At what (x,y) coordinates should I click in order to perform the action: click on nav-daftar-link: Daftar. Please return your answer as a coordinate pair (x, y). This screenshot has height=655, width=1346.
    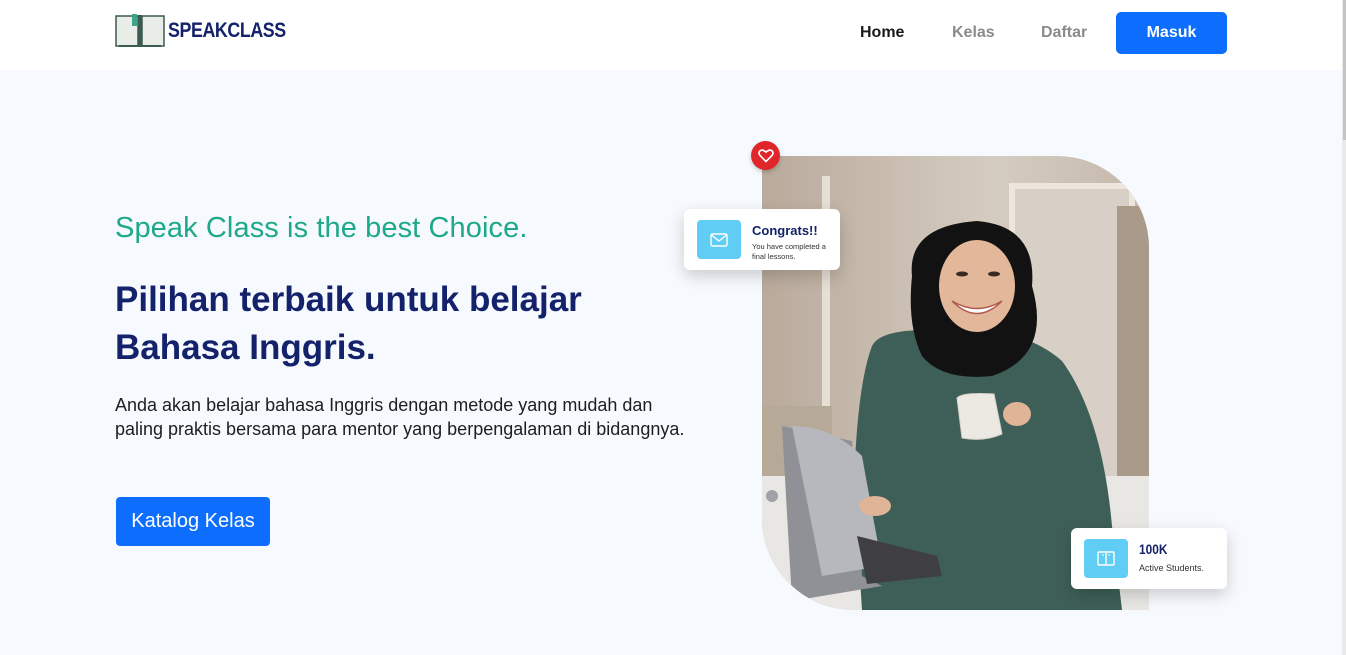
    Looking at the image, I should click on (1064, 33).